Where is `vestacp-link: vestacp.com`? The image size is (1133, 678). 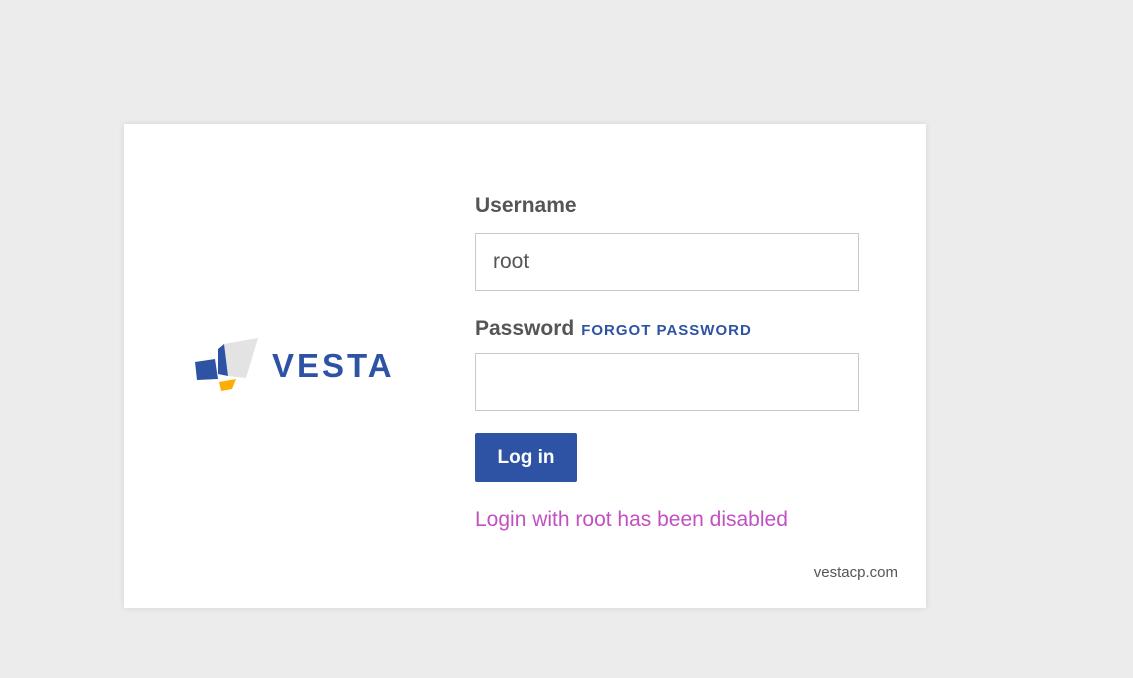 vestacp-link: vestacp.com is located at coordinates (856, 572).